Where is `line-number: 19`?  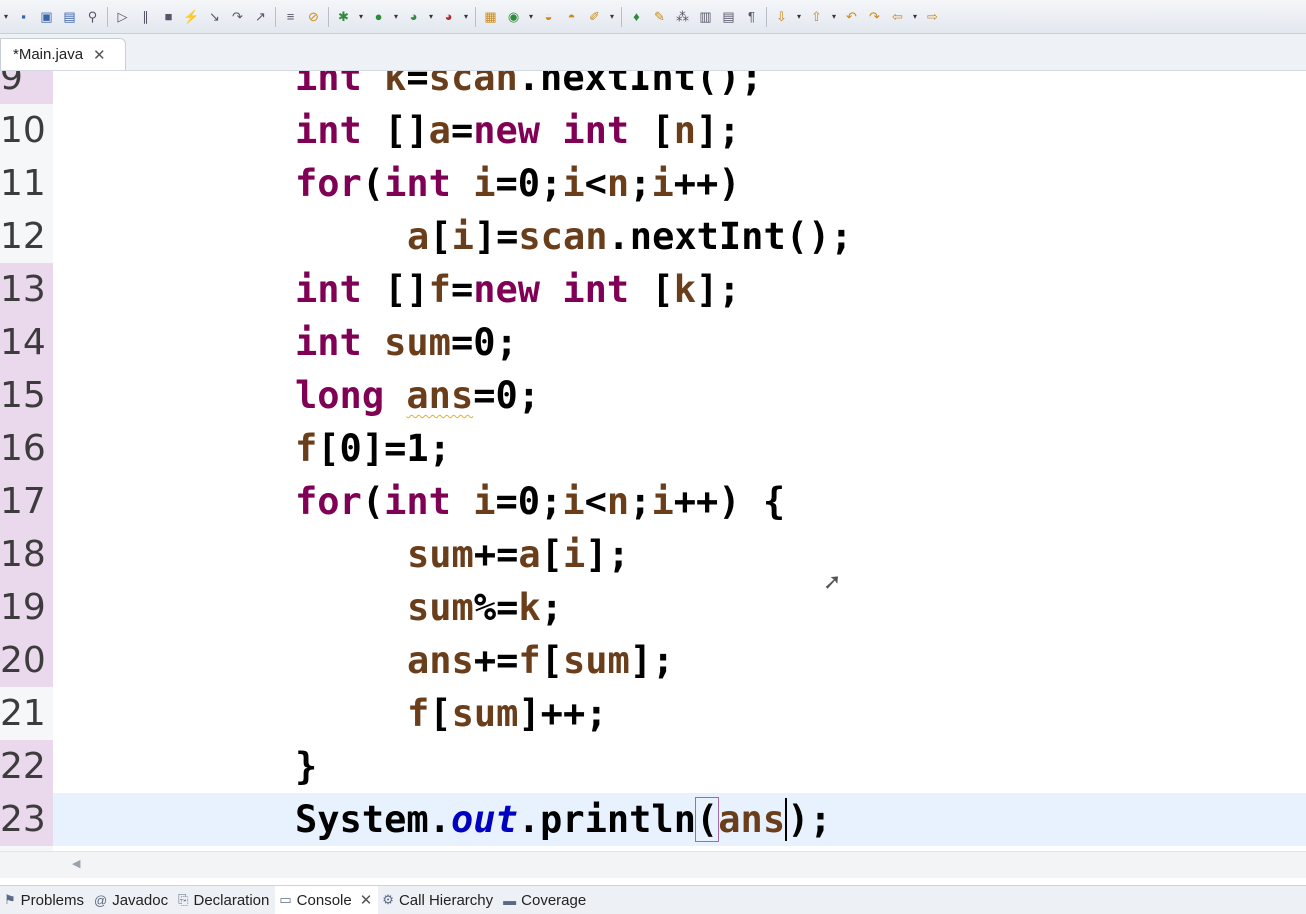 line-number: 19 is located at coordinates (26, 607).